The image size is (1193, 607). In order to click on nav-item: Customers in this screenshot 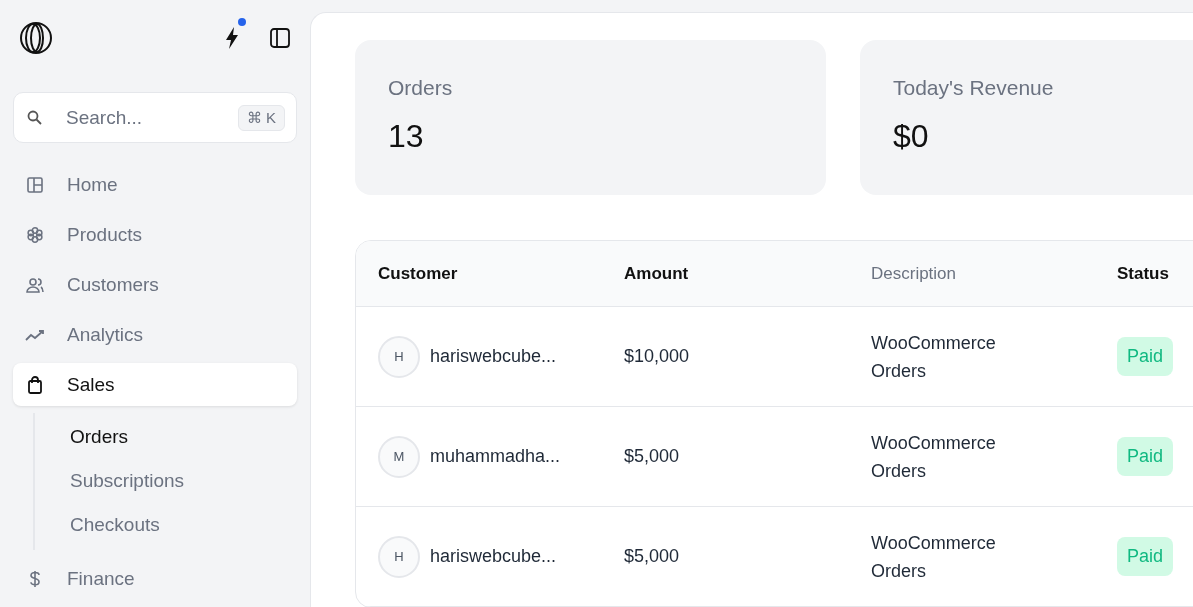, I will do `click(155, 284)`.